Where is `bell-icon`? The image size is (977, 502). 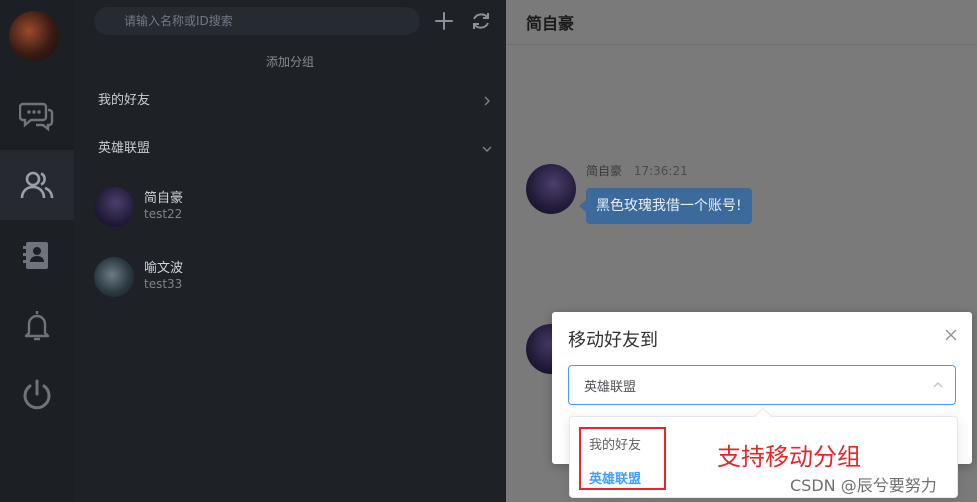
bell-icon is located at coordinates (37, 326).